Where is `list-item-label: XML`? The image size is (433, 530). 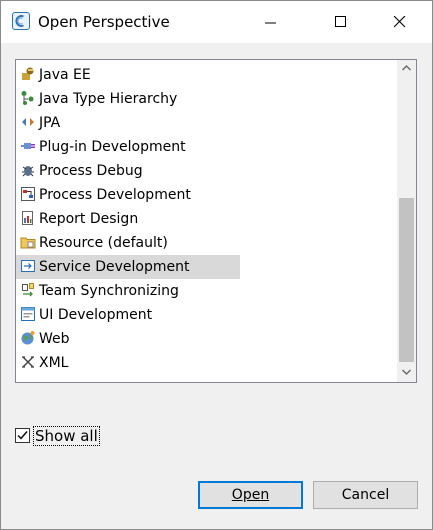 list-item-label: XML is located at coordinates (54, 363).